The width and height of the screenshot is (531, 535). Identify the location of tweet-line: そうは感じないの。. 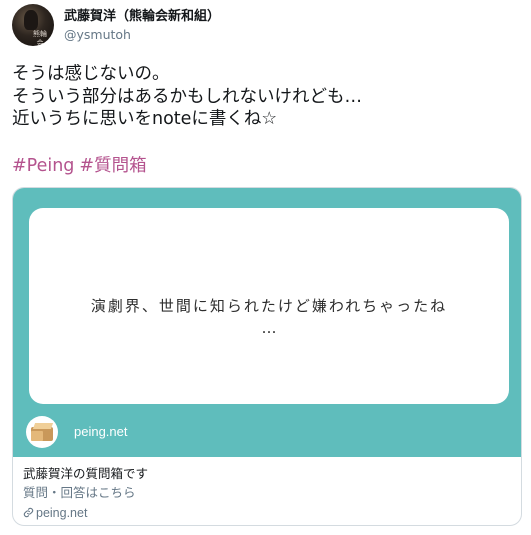
(91, 74).